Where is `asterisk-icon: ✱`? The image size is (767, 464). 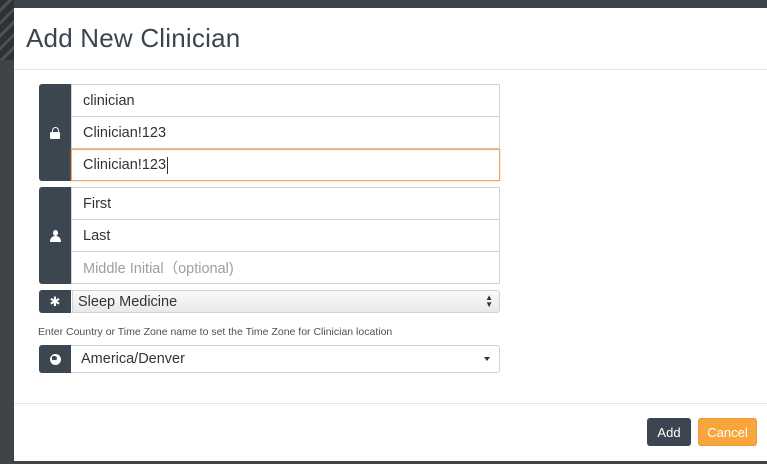
asterisk-icon: ✱ is located at coordinates (55, 301).